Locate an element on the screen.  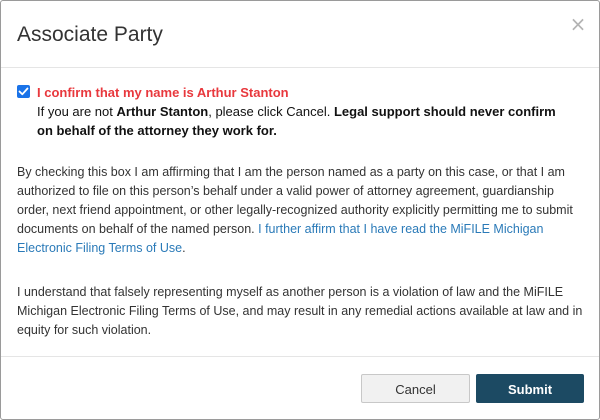
submit-button: Submit is located at coordinates (530, 388).